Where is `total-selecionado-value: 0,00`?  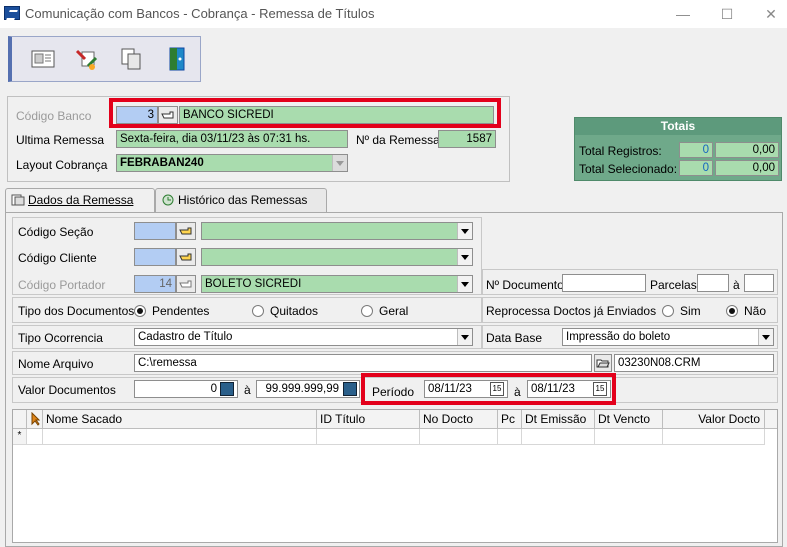 total-selecionado-value: 0,00 is located at coordinates (747, 168).